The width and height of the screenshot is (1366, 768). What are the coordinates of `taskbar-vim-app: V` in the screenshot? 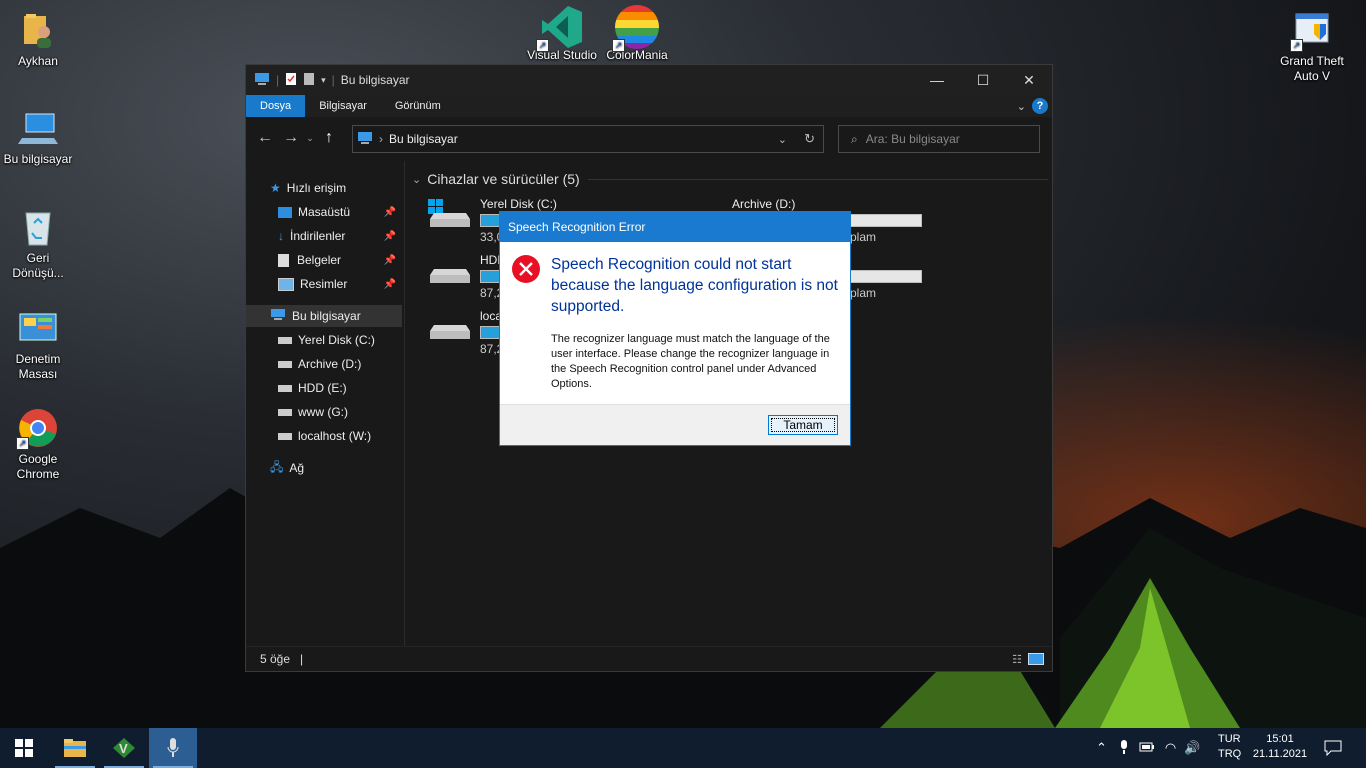 It's located at (124, 748).